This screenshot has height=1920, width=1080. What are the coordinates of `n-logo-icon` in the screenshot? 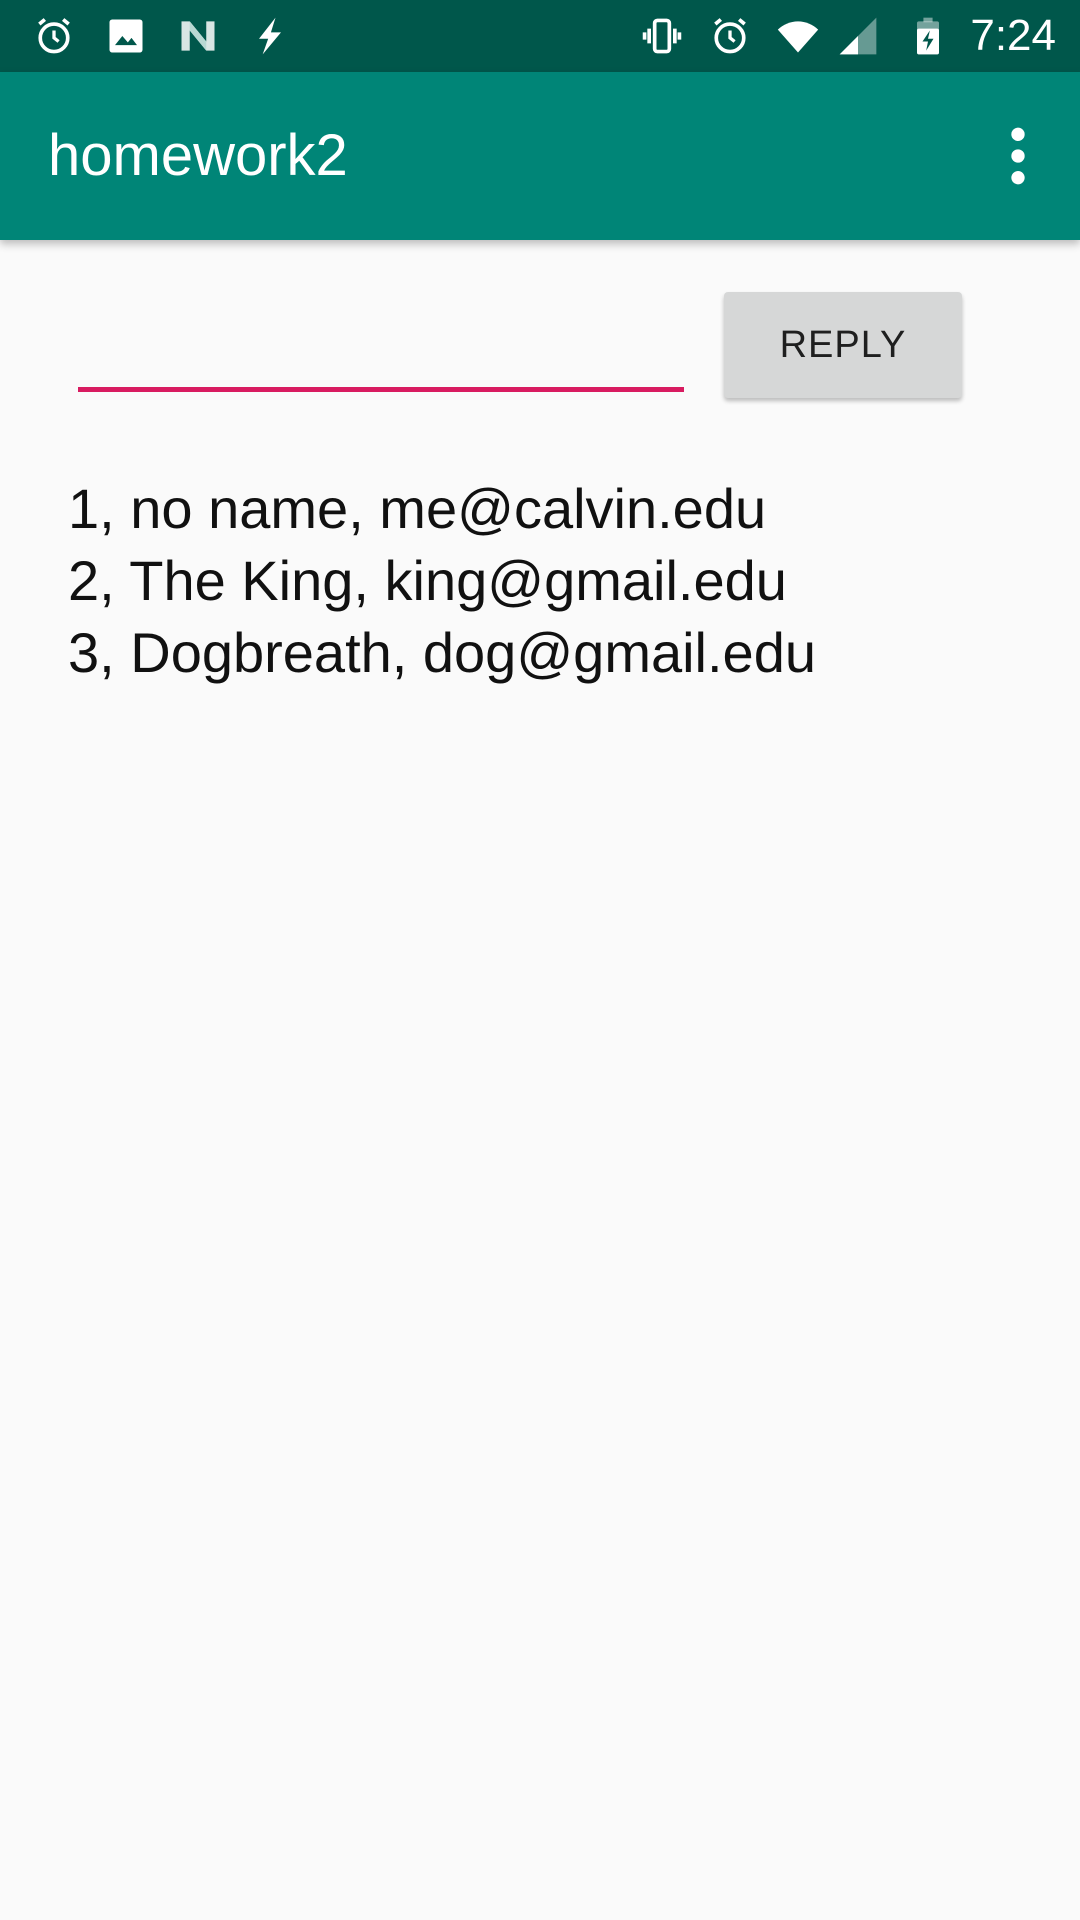 It's located at (198, 36).